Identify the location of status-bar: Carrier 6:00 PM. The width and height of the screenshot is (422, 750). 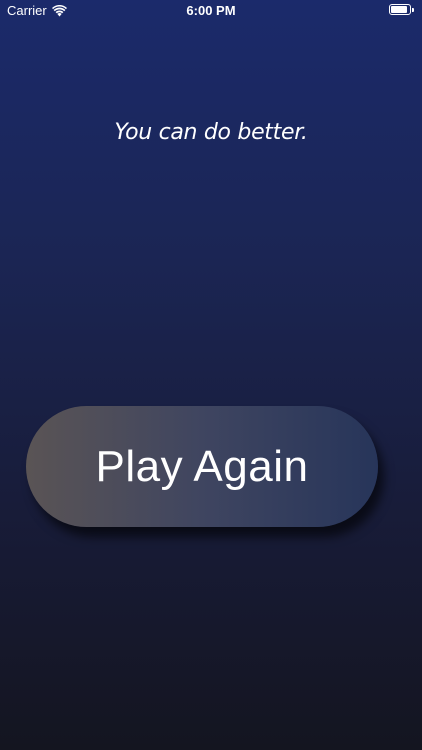
(211, 11).